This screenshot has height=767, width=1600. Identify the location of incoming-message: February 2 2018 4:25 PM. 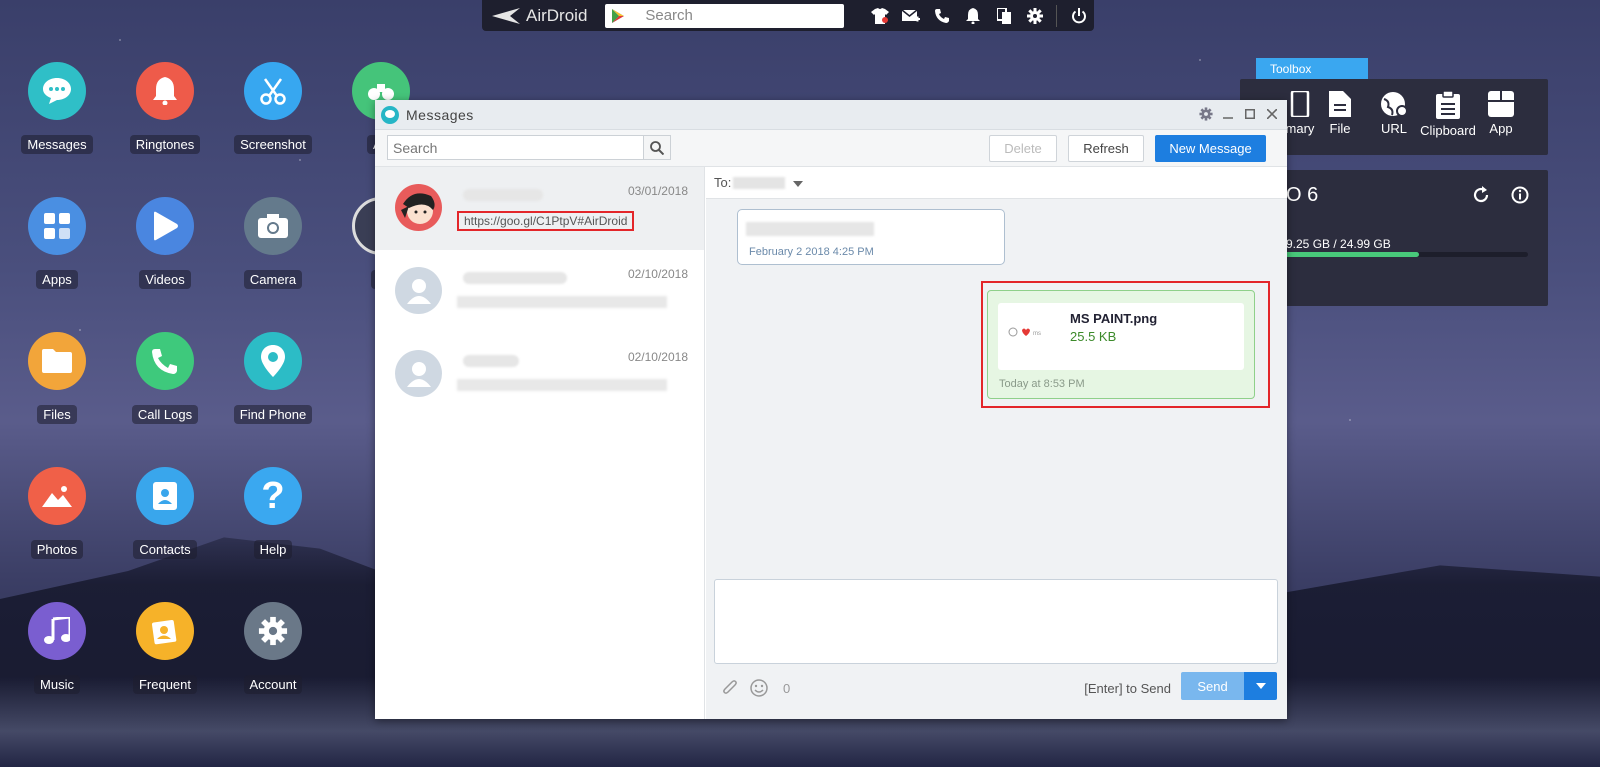
(871, 237).